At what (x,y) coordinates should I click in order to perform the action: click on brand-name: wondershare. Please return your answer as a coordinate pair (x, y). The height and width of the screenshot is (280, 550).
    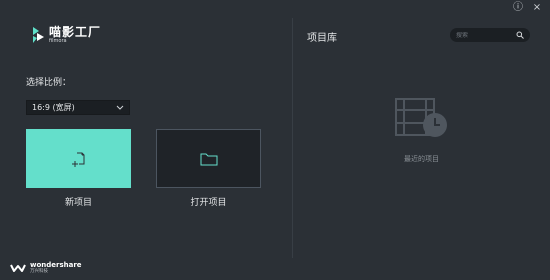
    Looking at the image, I should click on (56, 265).